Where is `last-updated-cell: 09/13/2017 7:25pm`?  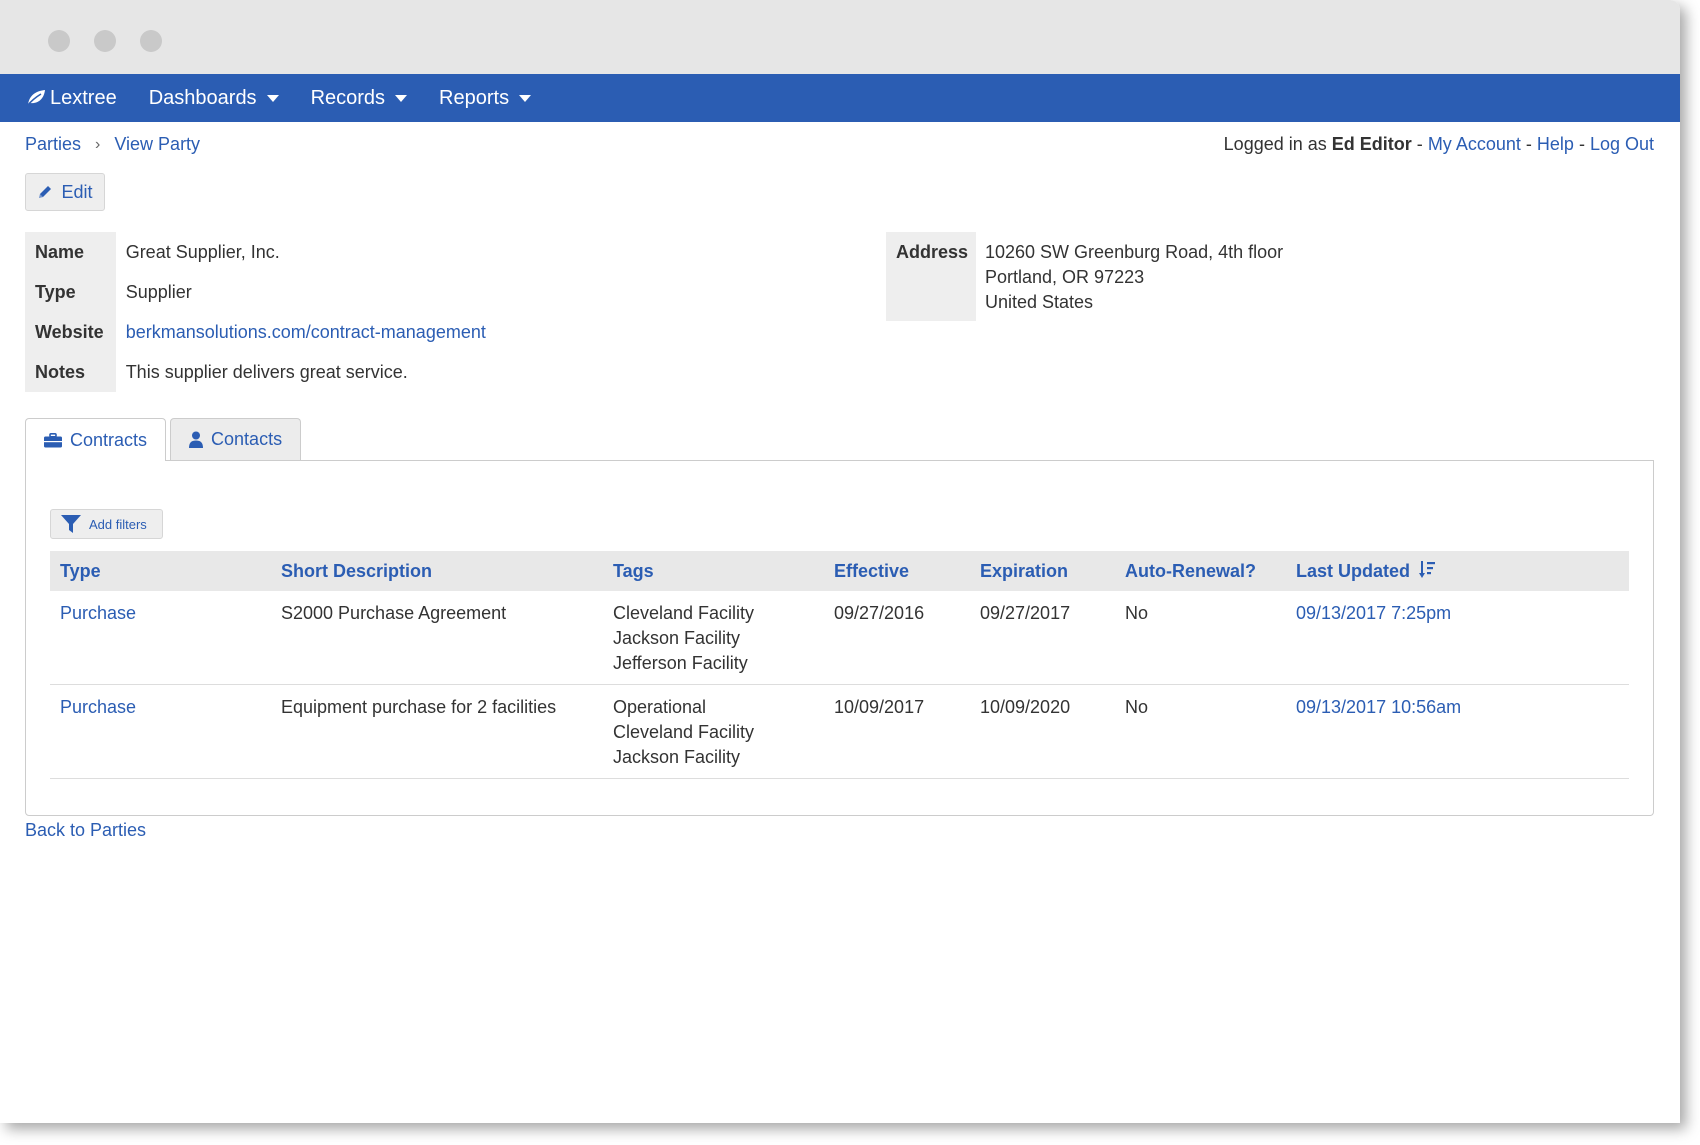
last-updated-cell: 09/13/2017 7:25pm is located at coordinates (1457, 638).